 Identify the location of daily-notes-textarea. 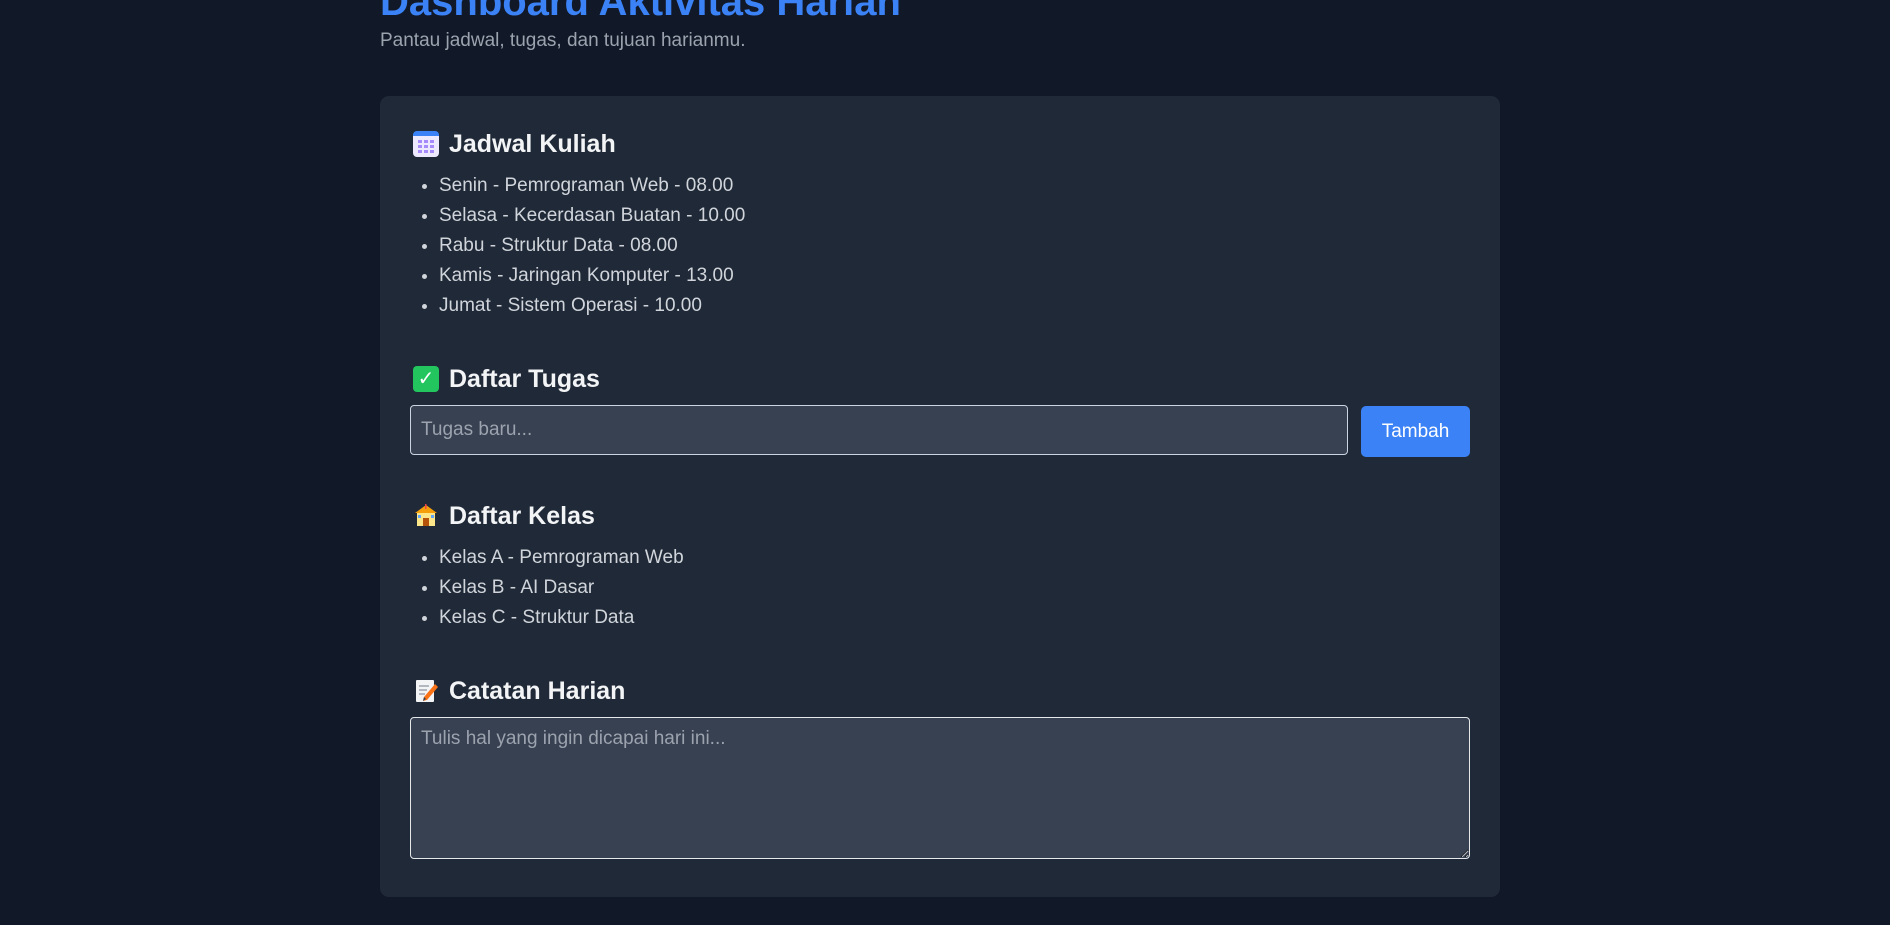
(940, 788).